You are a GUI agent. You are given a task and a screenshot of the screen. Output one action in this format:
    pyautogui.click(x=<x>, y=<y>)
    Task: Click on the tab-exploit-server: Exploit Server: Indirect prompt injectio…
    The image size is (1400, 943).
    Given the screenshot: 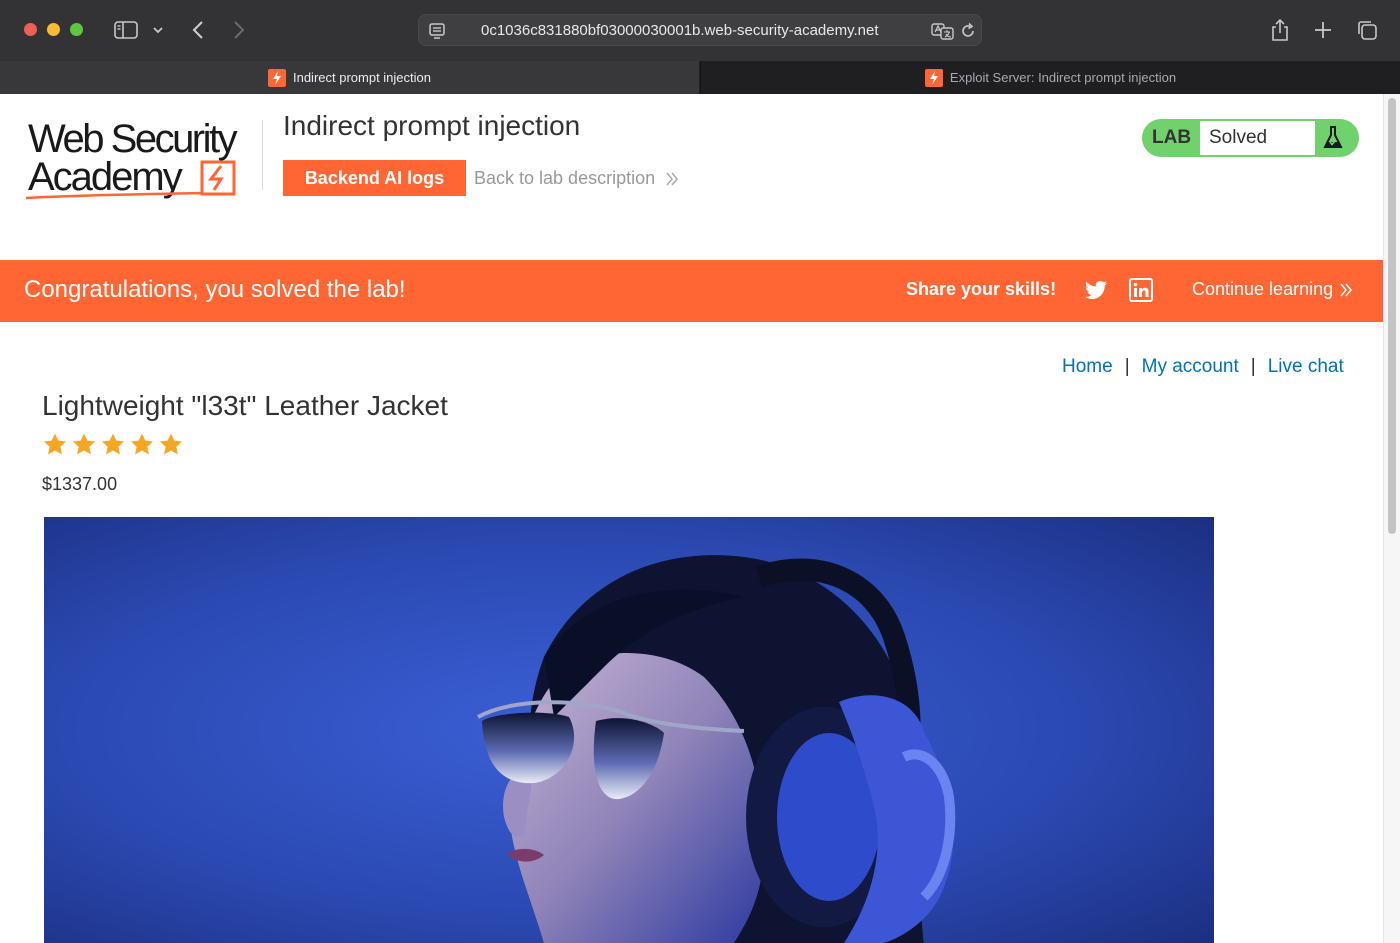 What is the action you would take?
    pyautogui.click(x=1050, y=77)
    